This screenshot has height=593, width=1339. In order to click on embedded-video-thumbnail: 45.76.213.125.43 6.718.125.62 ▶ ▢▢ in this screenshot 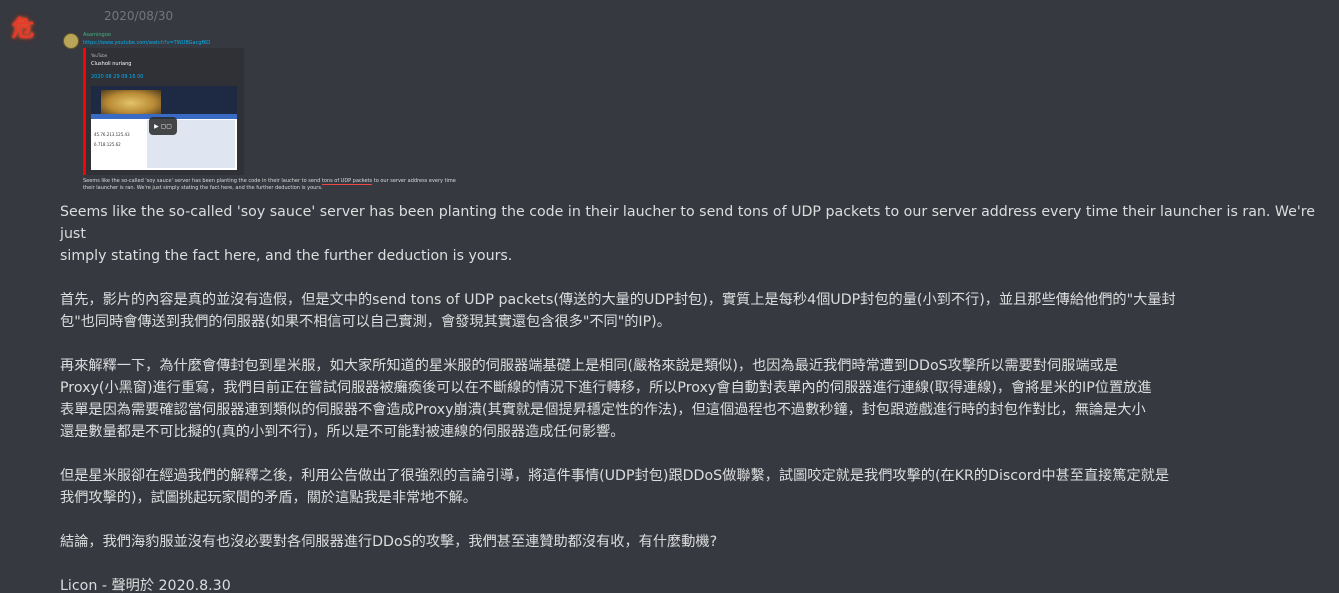, I will do `click(164, 128)`.